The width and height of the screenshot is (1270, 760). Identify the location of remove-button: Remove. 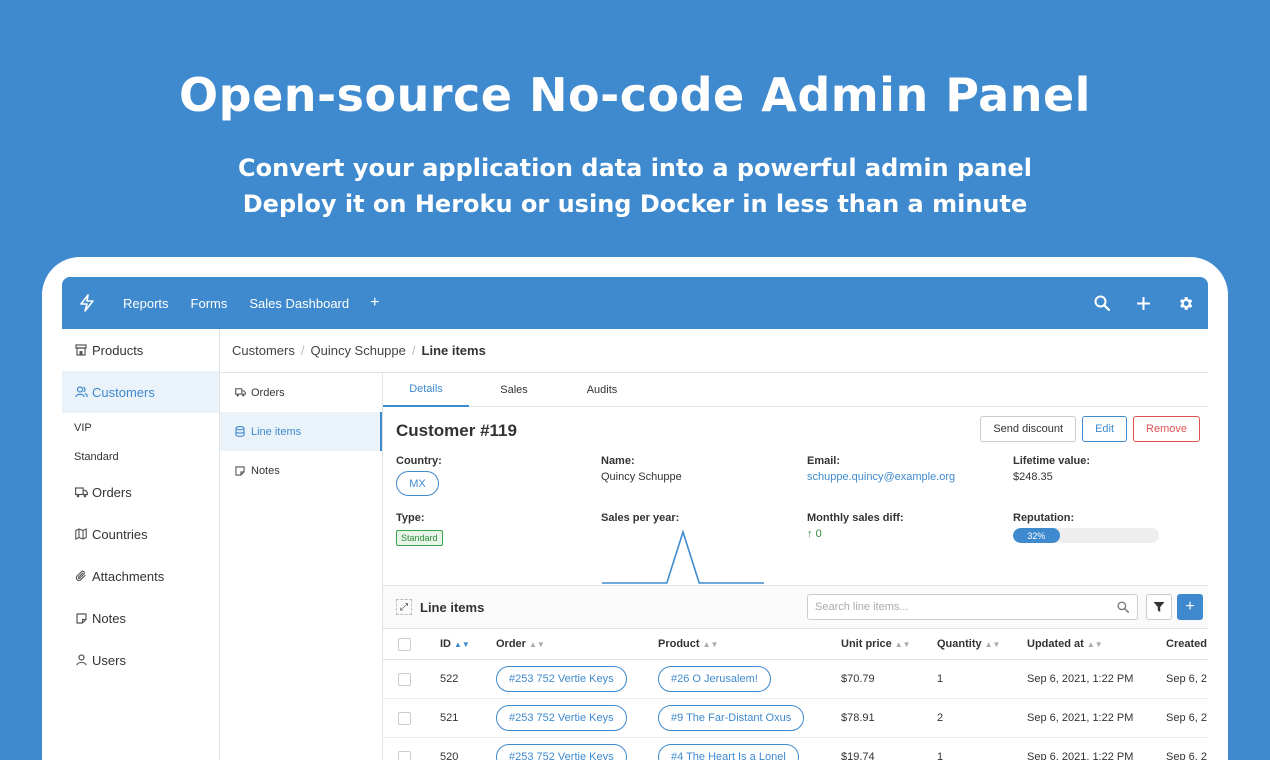
(1166, 429).